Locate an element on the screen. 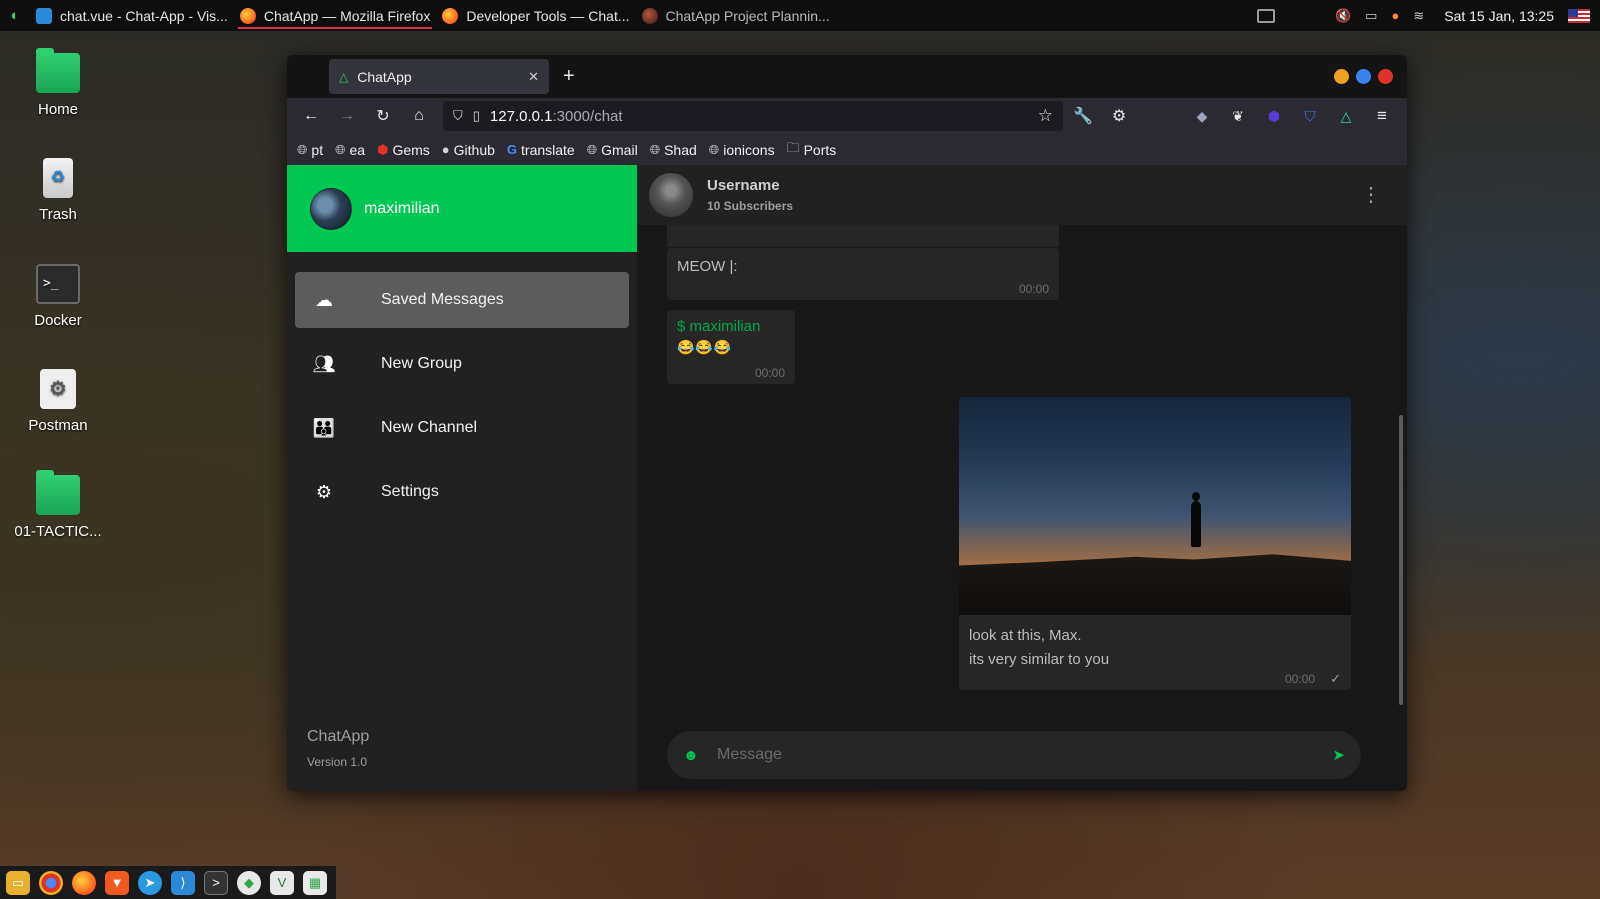 The width and height of the screenshot is (1600, 899). task-label: ChatApp — Mozilla Firefox is located at coordinates (347, 15).